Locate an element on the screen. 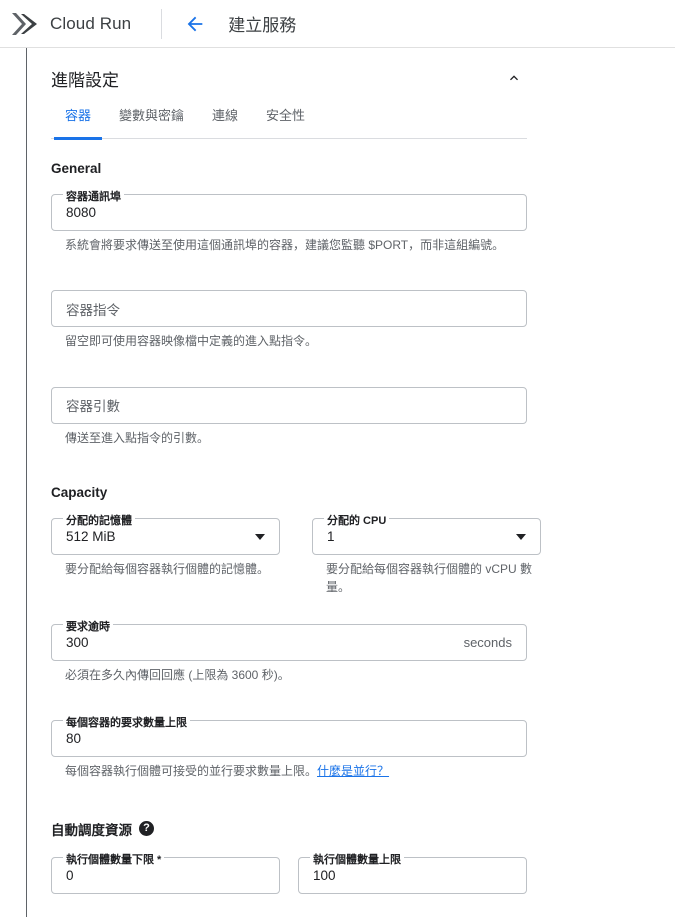 This screenshot has height=917, width=675. container-port-input: 容器通訊埠 8080 is located at coordinates (289, 209).